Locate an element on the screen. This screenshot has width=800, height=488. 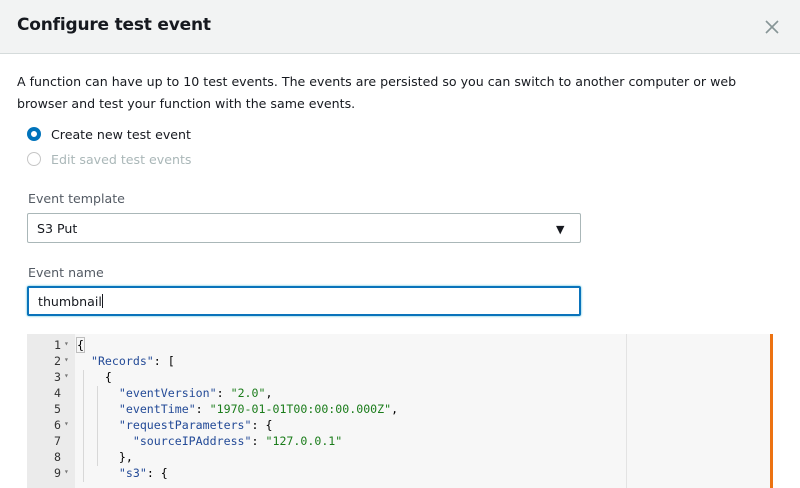
editor-print-margin is located at coordinates (626, 411).